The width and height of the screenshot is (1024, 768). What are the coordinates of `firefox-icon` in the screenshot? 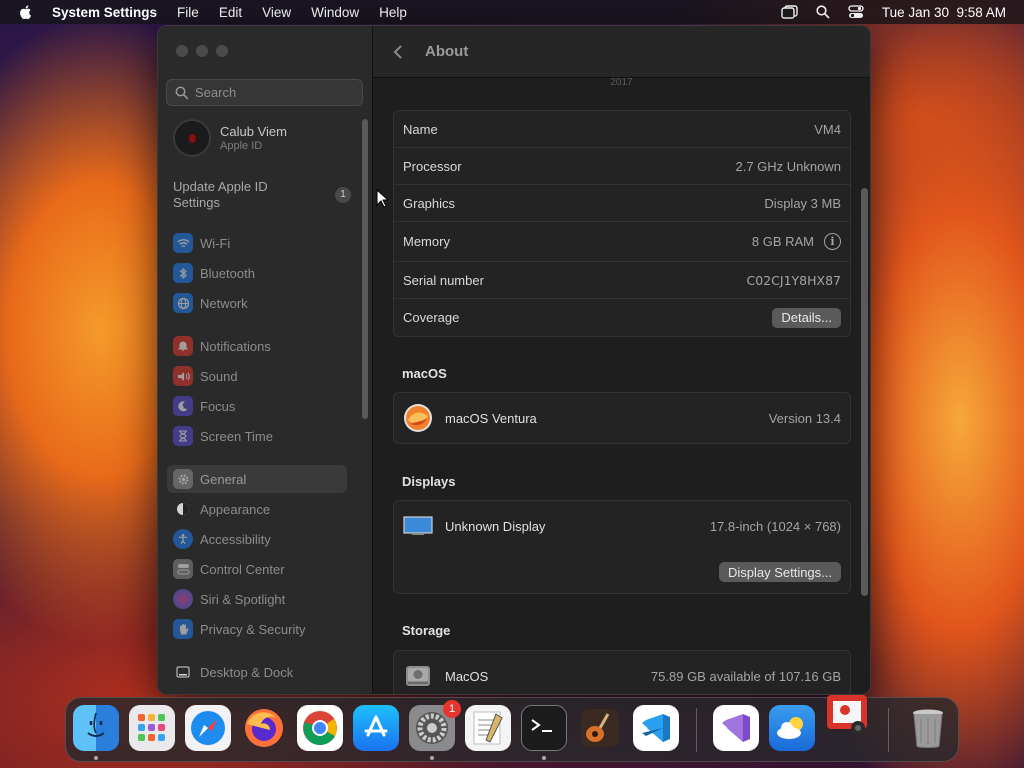 It's located at (264, 728).